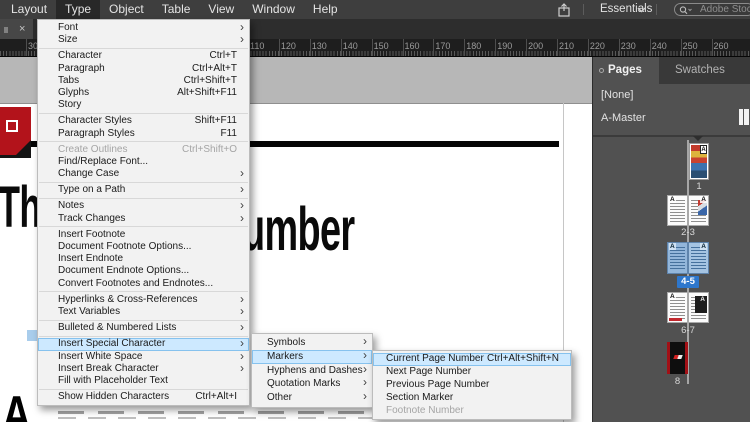 The width and height of the screenshot is (750, 422). What do you see at coordinates (312, 397) in the screenshot?
I see `menu-item-other: Other ›` at bounding box center [312, 397].